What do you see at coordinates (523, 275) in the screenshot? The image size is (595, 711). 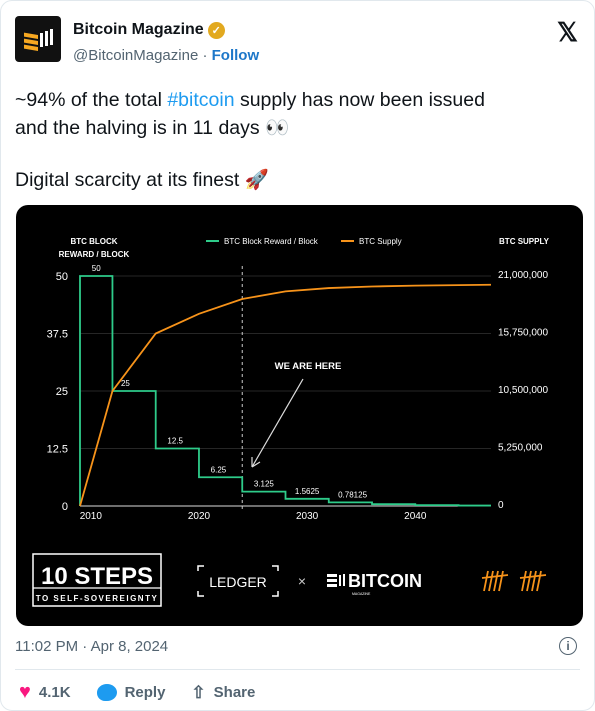 I see `right-tick-label: 21,000,000` at bounding box center [523, 275].